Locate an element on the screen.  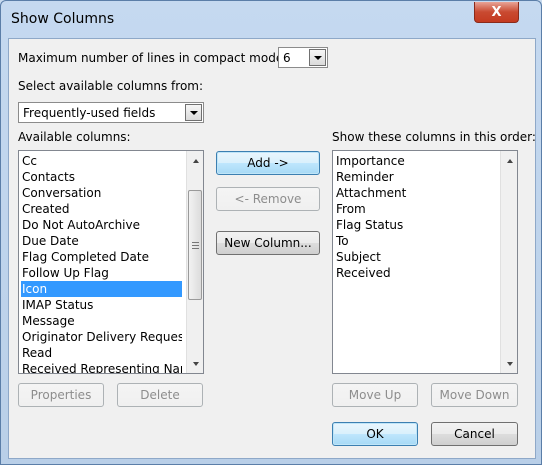
list-item: Due Date is located at coordinates (101, 241).